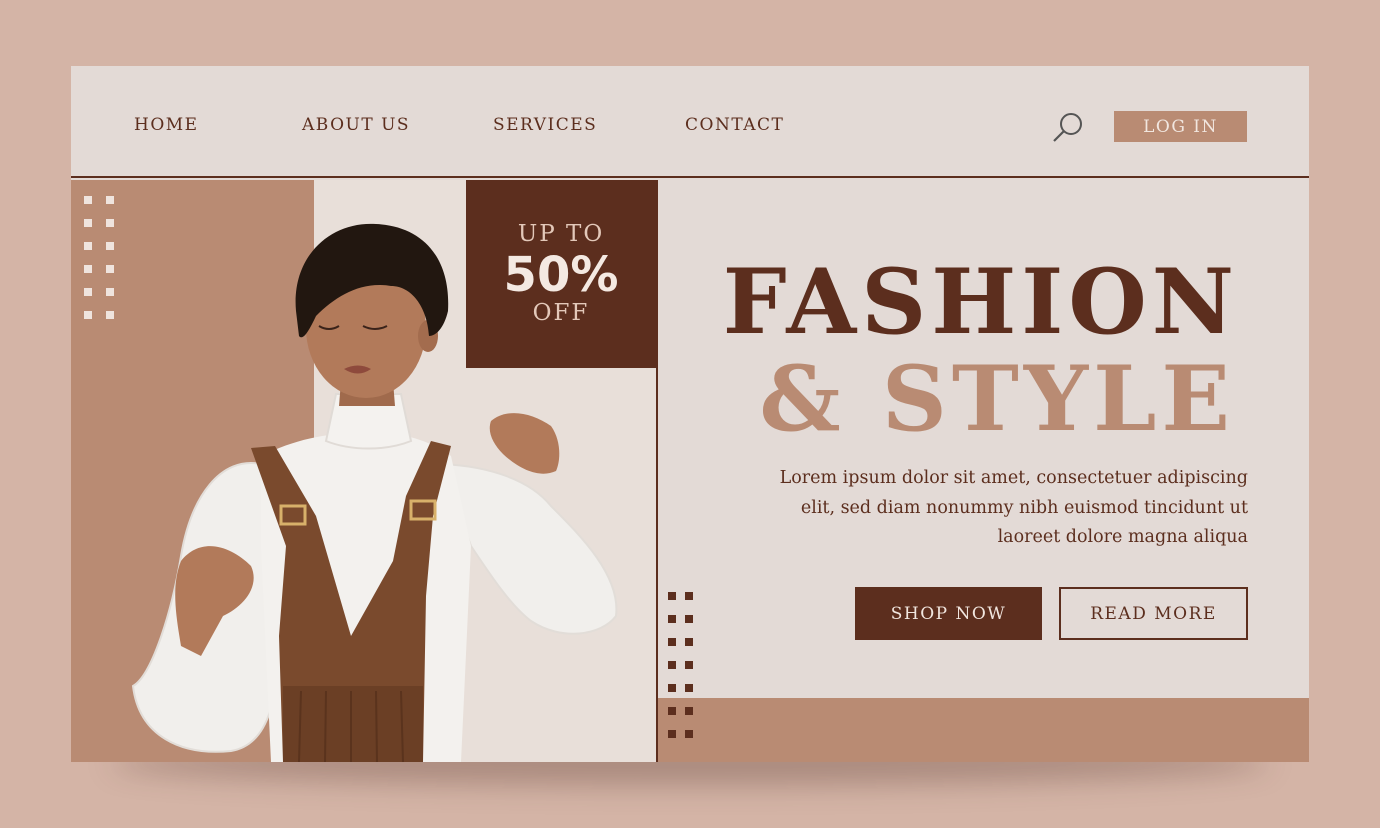 The height and width of the screenshot is (828, 1380). I want to click on promo-percent: 50%, so click(561, 275).